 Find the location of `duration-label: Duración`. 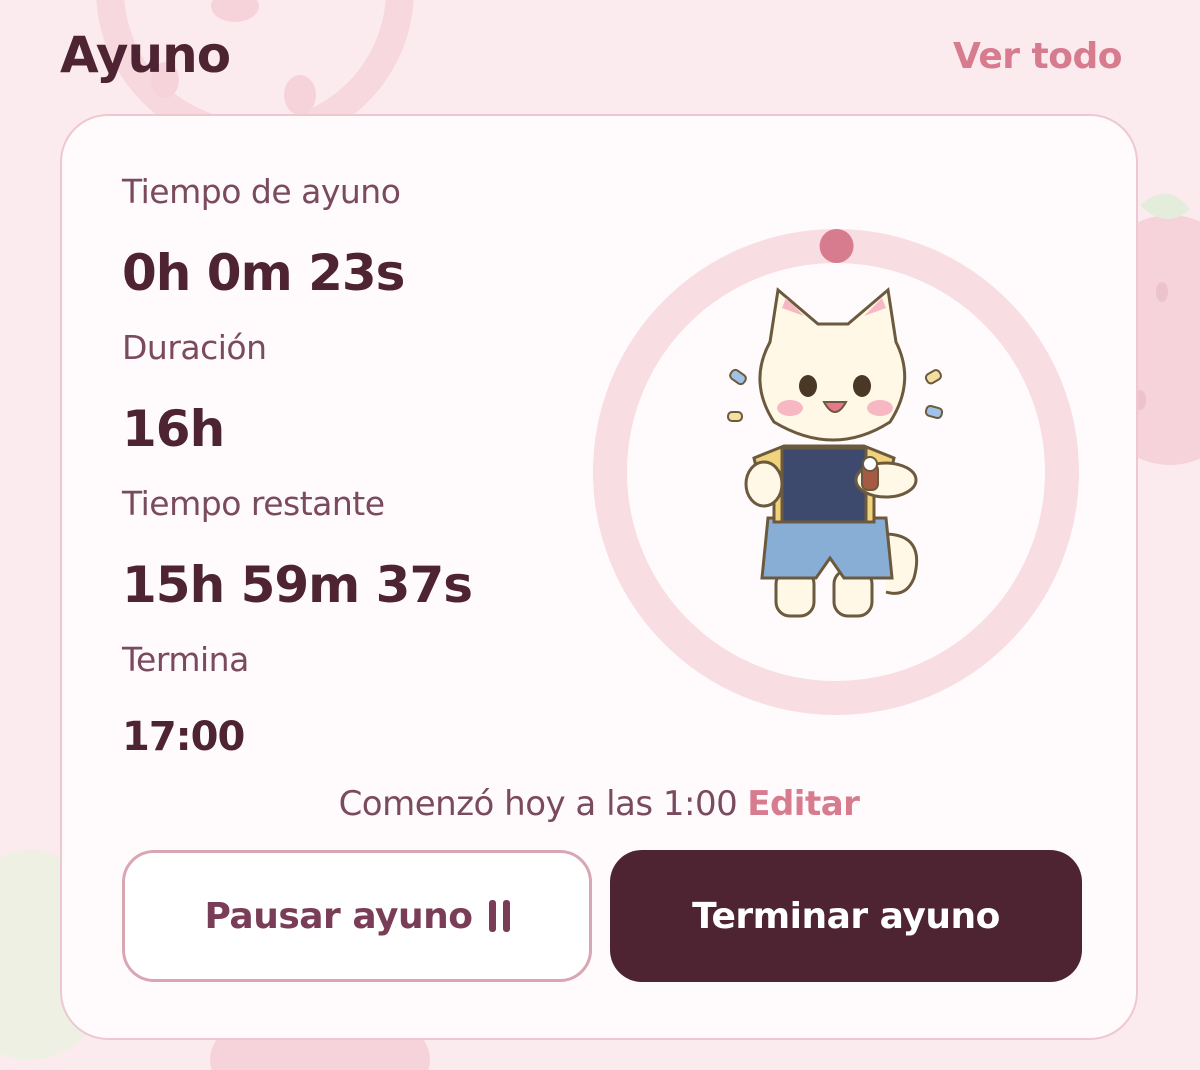

duration-label: Duración is located at coordinates (194, 347).